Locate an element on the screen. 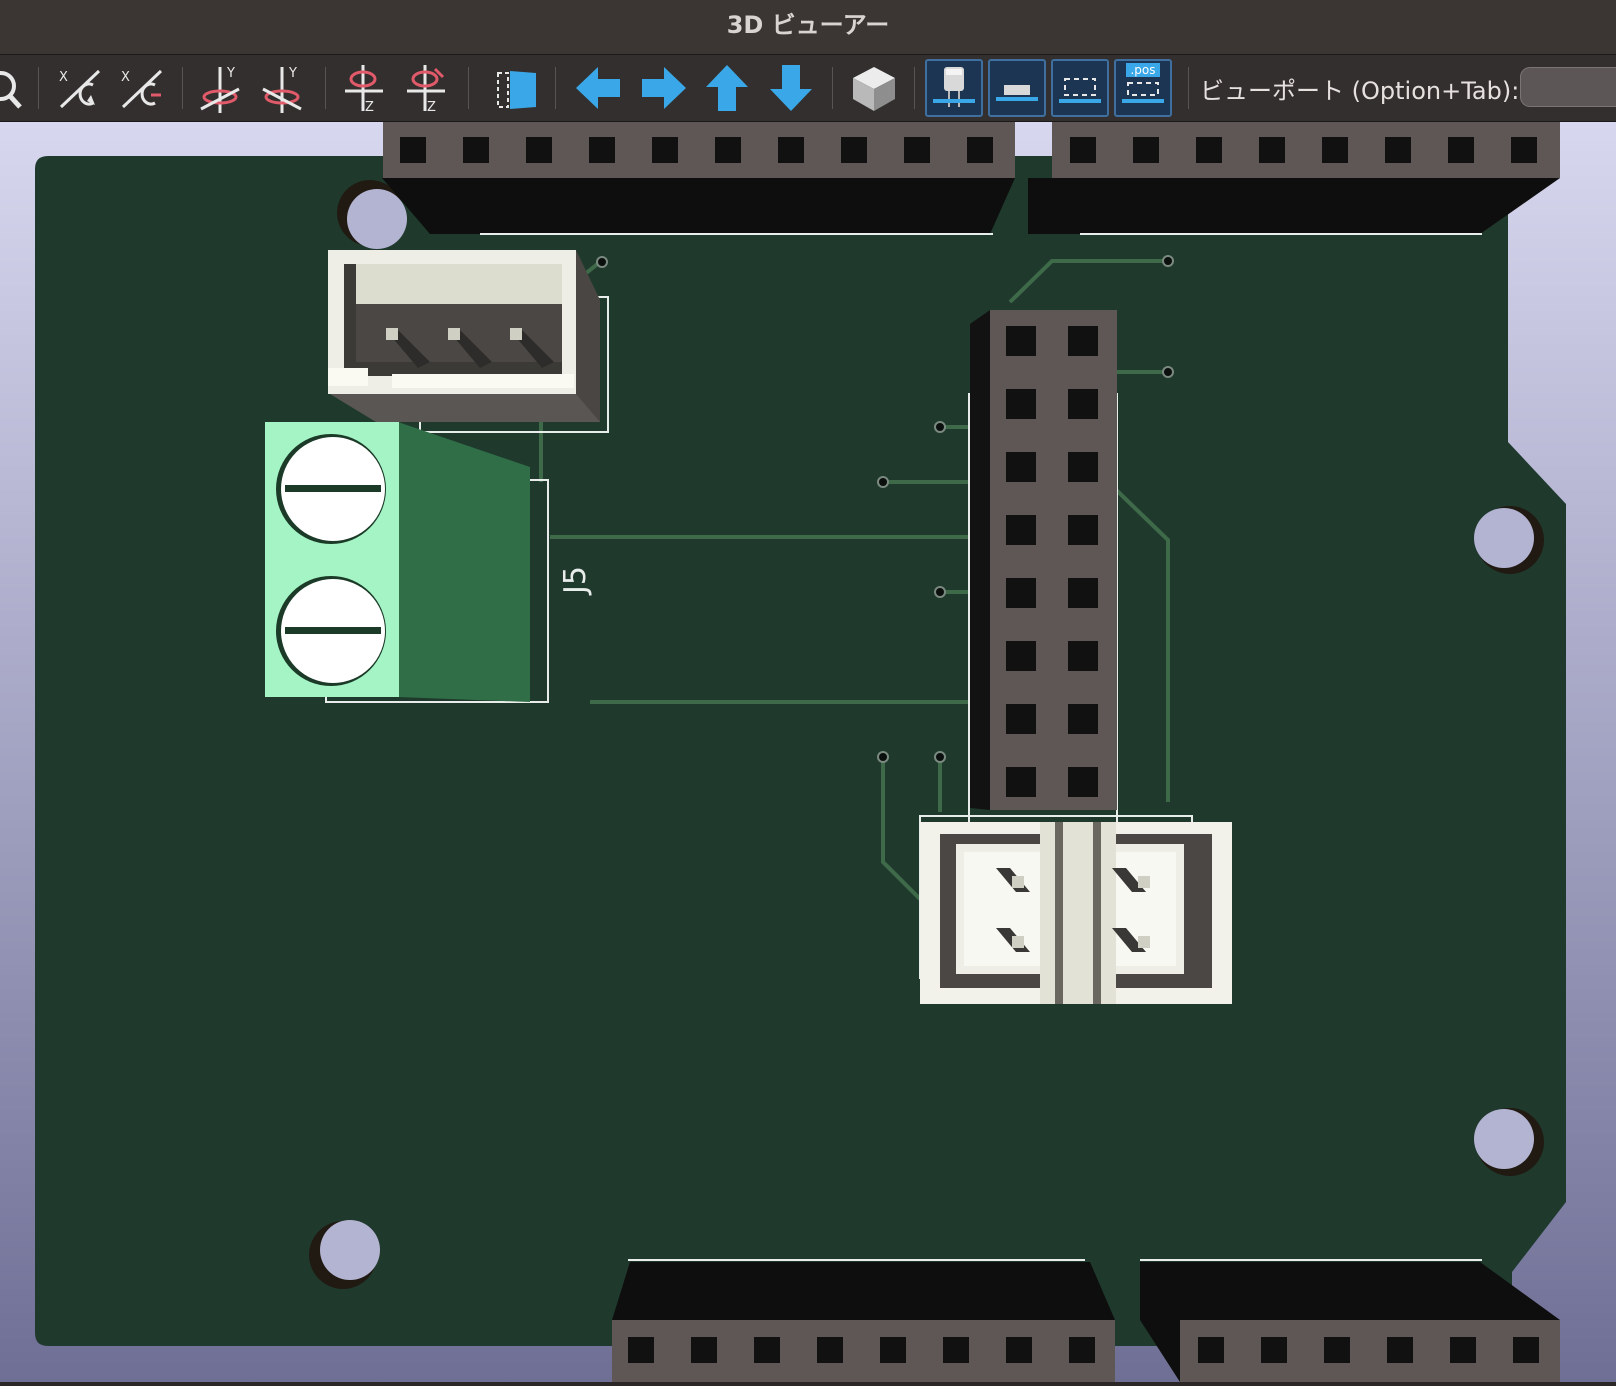  window-title-bar: 3D ビューアー is located at coordinates (808, 27).